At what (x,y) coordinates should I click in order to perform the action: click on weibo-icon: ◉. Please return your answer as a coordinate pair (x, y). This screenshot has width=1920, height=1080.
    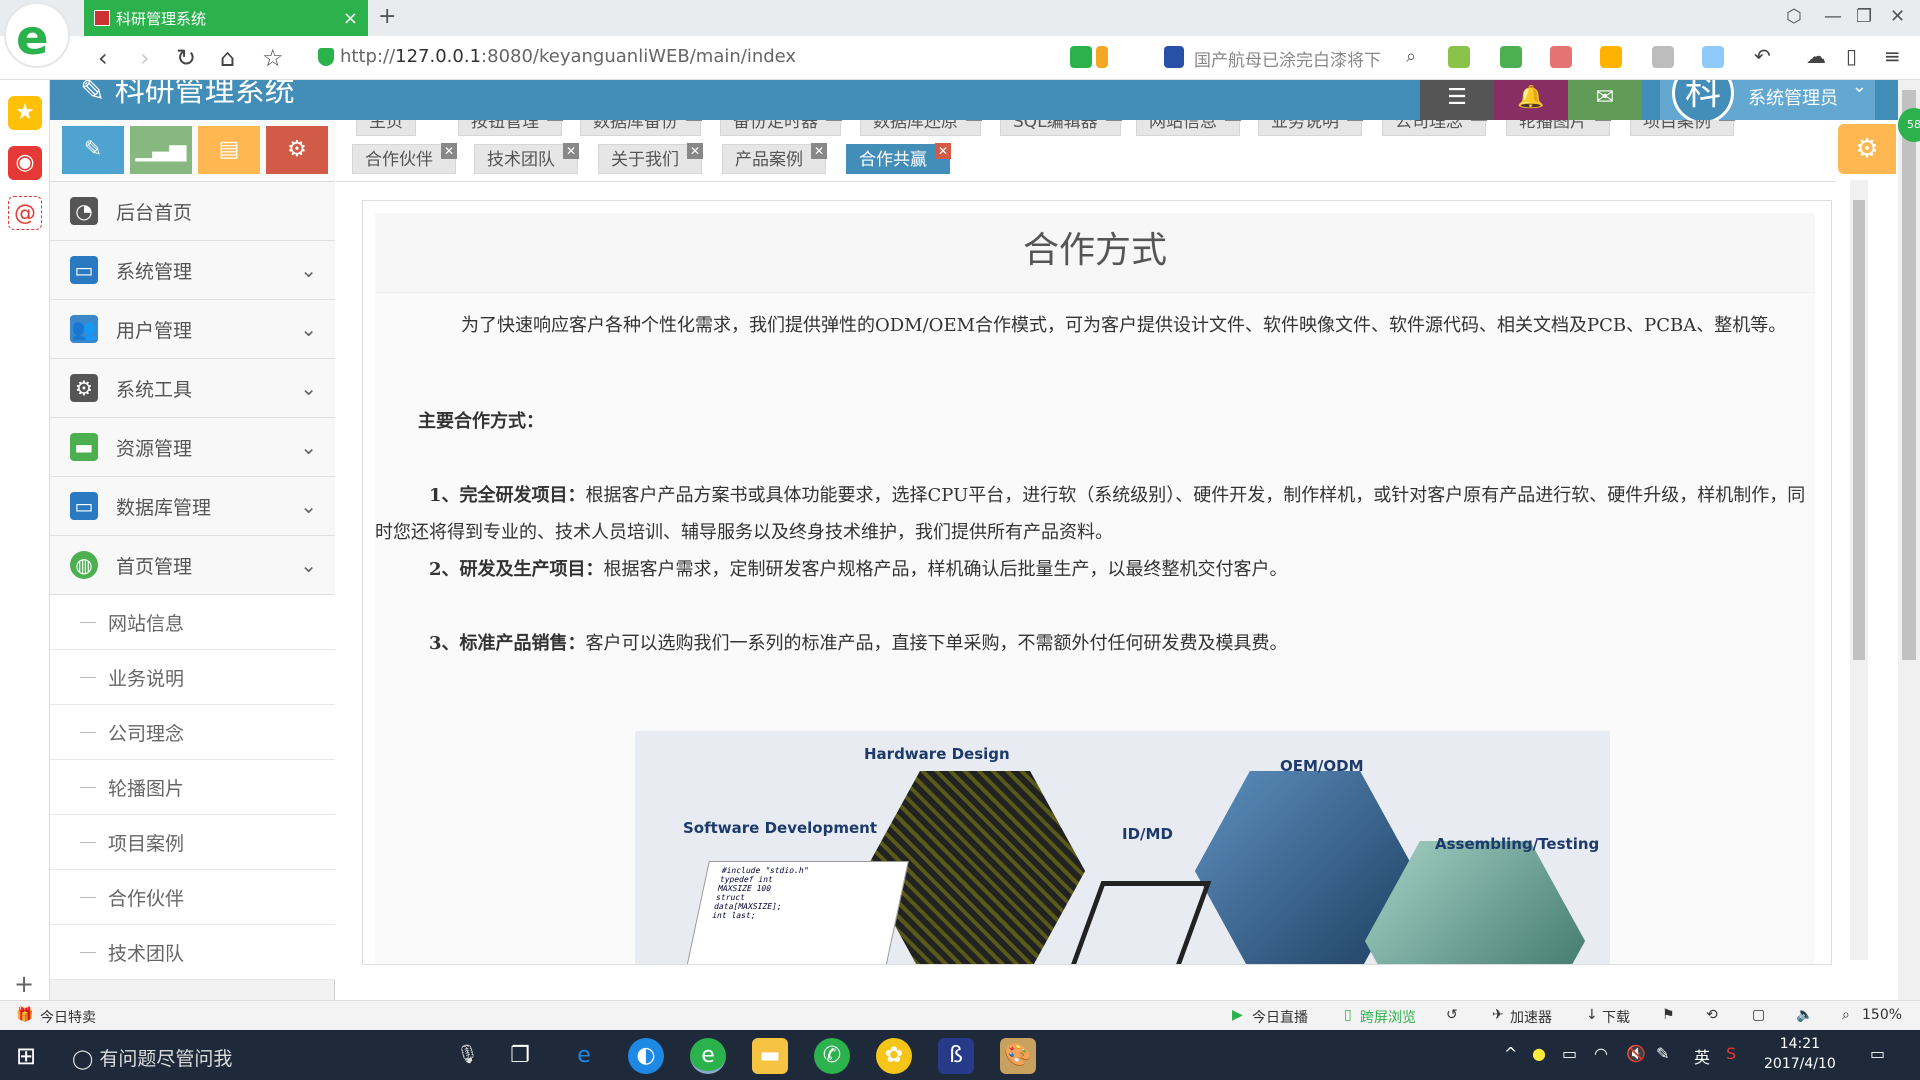
    Looking at the image, I should click on (25, 163).